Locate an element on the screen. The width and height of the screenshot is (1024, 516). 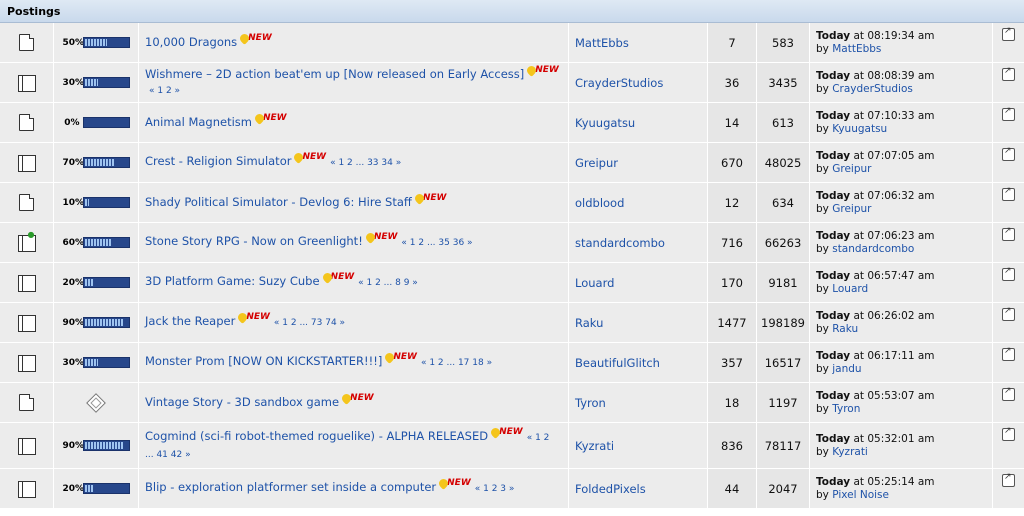
author-link: Kyuugatsu is located at coordinates (605, 123).